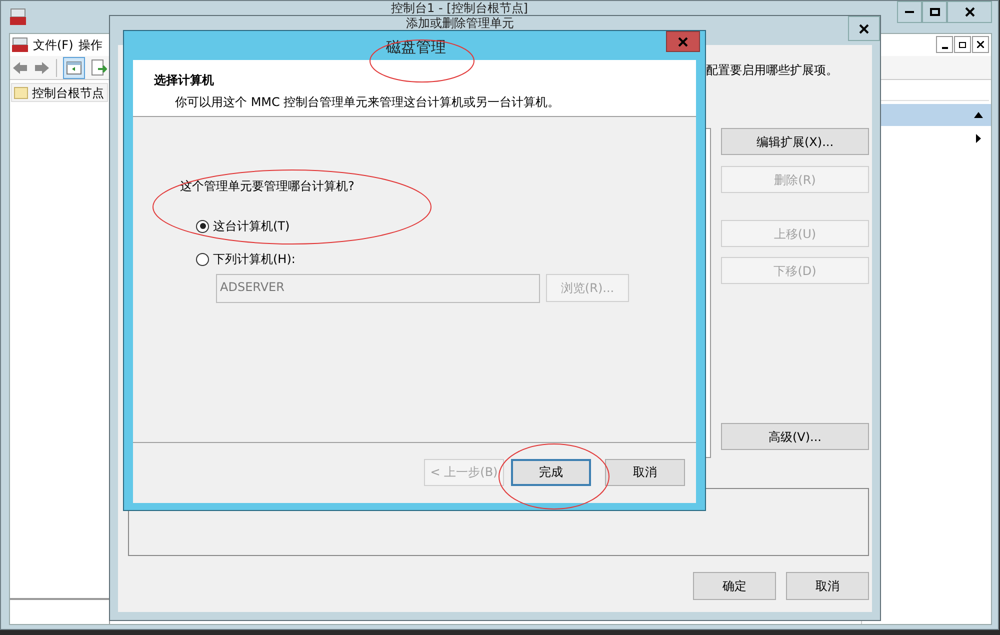  I want to click on export-list-icon, so click(99, 67).